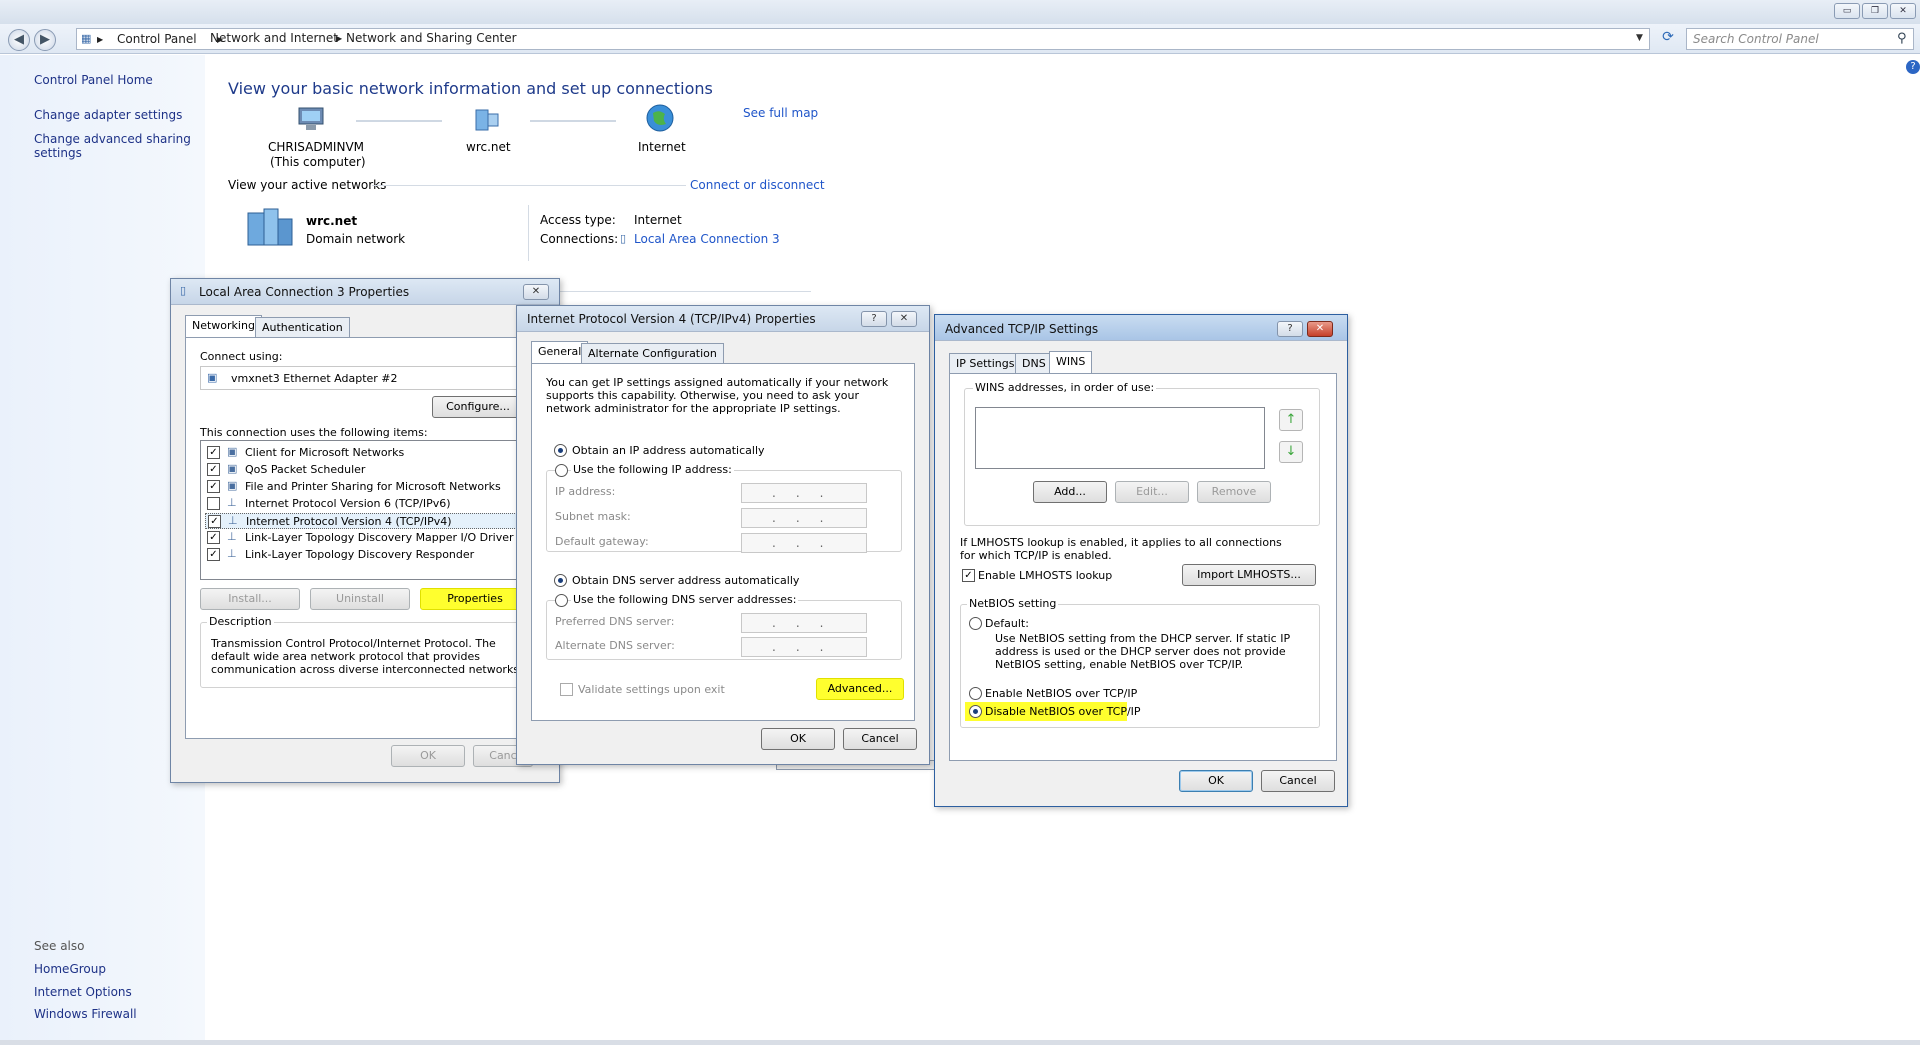 This screenshot has width=1920, height=1045. I want to click on access-type-label: Access type:, so click(578, 220).